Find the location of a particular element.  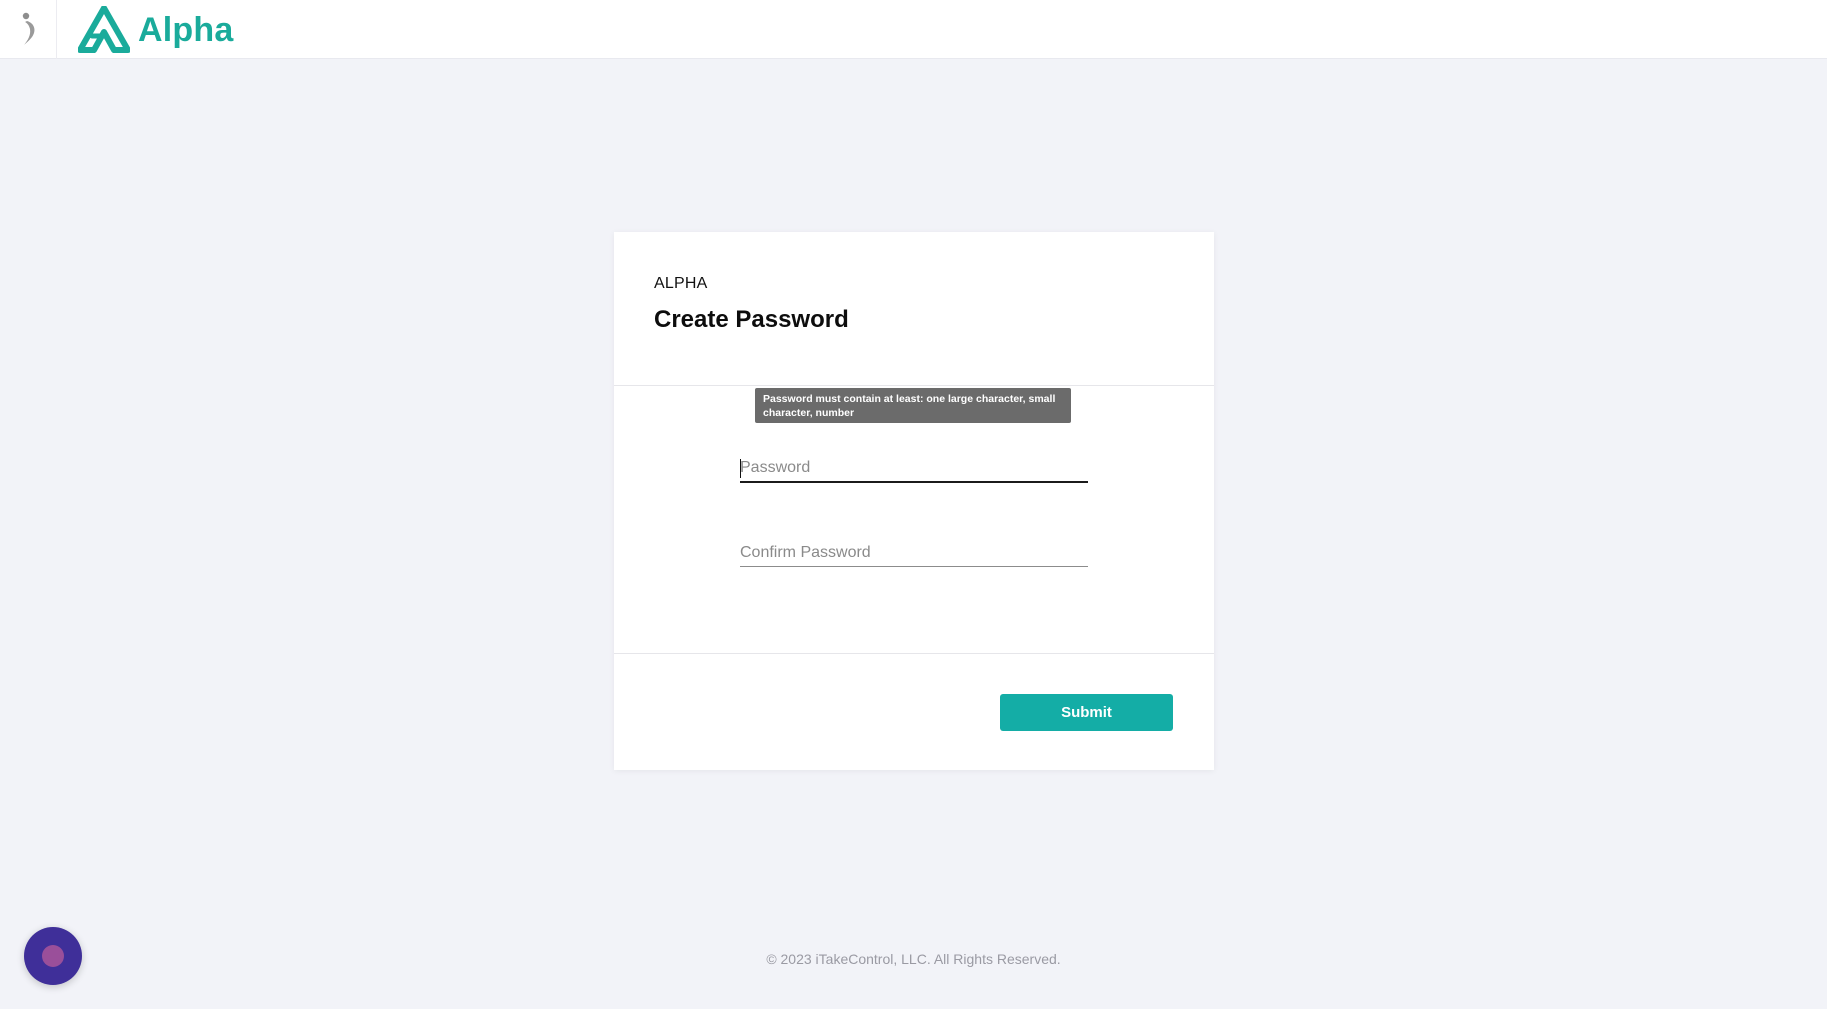

password-input is located at coordinates (914, 468).